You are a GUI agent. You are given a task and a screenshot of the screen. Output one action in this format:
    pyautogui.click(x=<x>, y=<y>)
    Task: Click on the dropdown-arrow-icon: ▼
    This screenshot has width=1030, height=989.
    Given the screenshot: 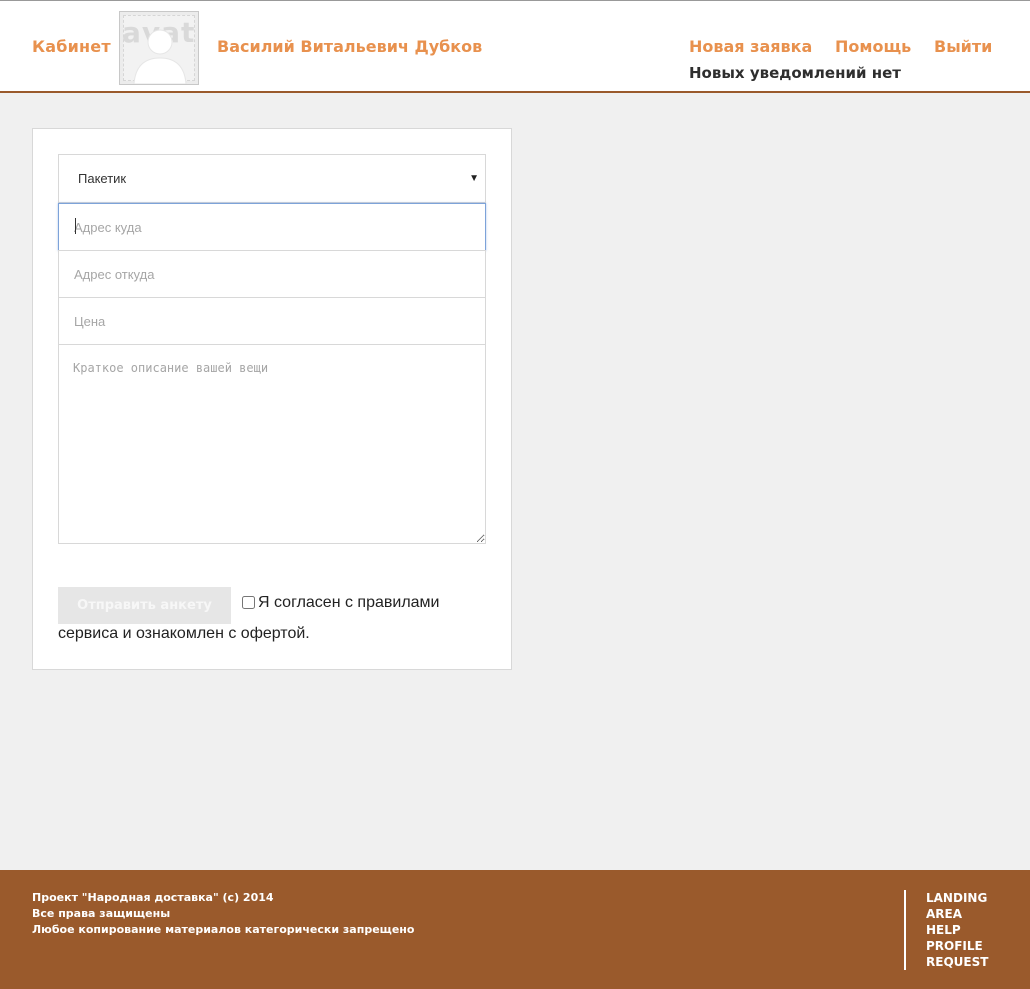 What is the action you would take?
    pyautogui.click(x=474, y=178)
    